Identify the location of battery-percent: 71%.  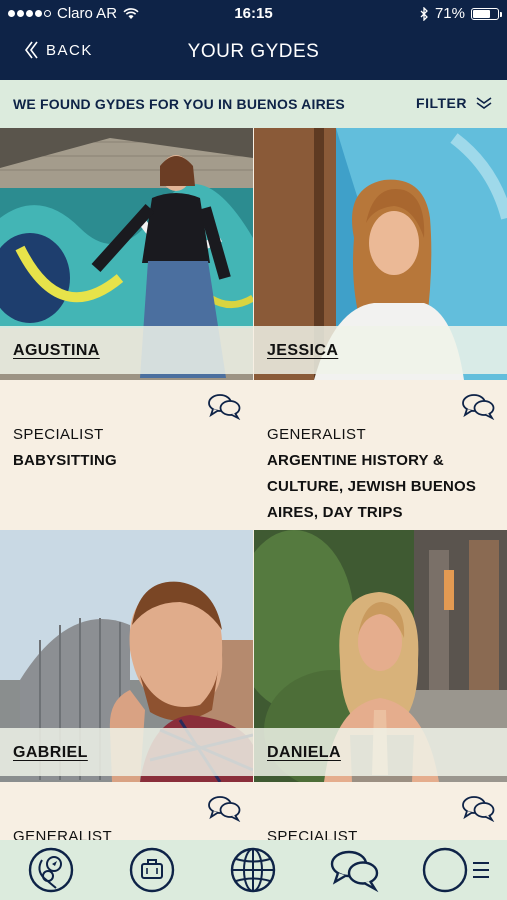
(449, 13).